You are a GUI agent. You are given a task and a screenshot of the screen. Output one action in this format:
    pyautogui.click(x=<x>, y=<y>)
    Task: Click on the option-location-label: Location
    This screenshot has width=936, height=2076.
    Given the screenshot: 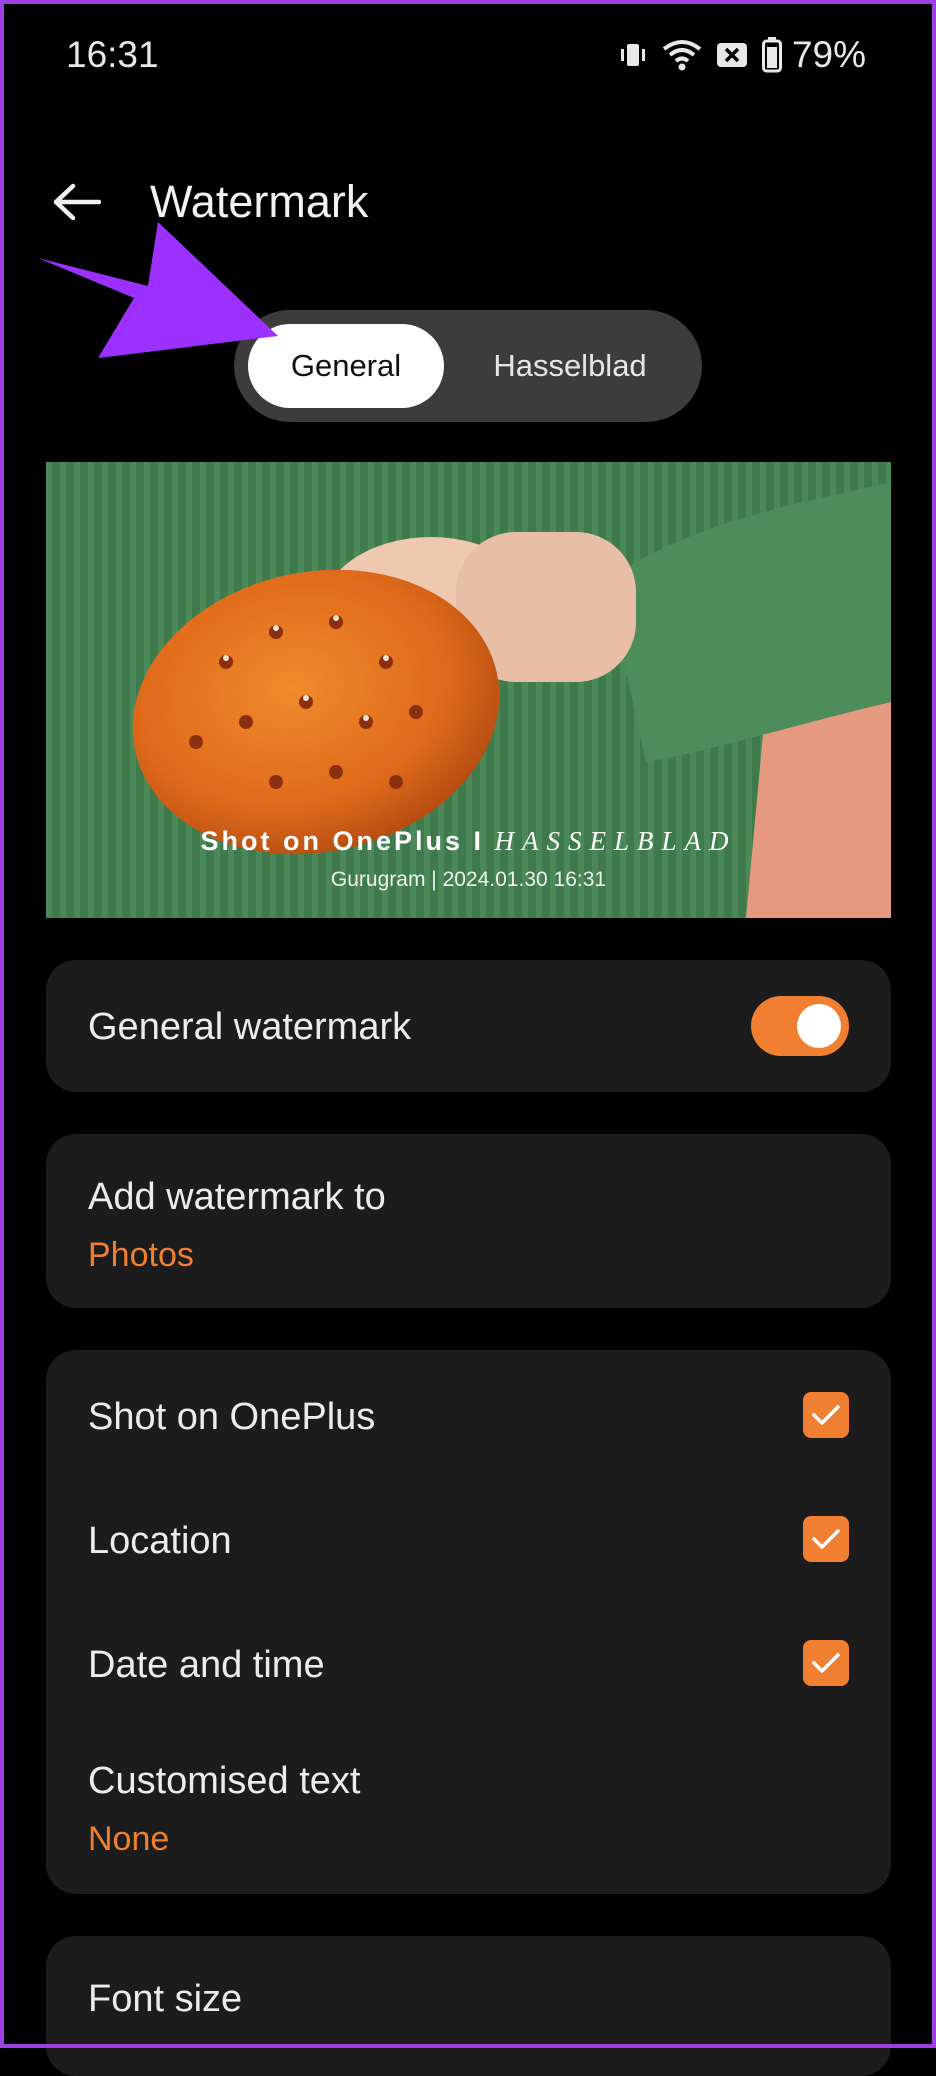 What is the action you would take?
    pyautogui.click(x=160, y=1541)
    